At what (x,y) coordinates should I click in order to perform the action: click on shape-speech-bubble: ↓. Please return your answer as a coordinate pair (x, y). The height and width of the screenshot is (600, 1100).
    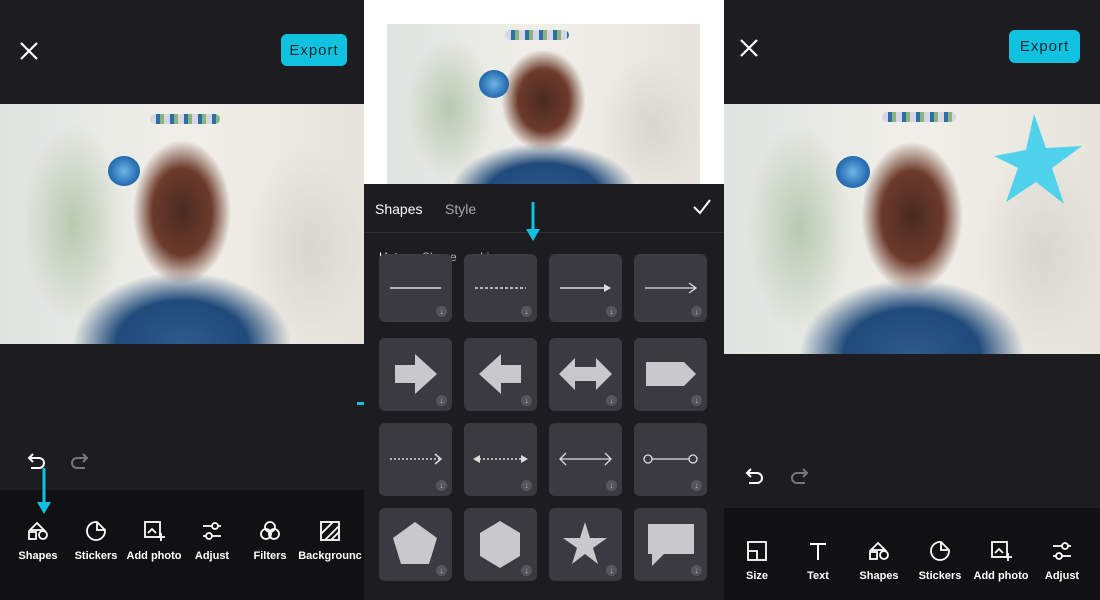
    Looking at the image, I should click on (670, 544).